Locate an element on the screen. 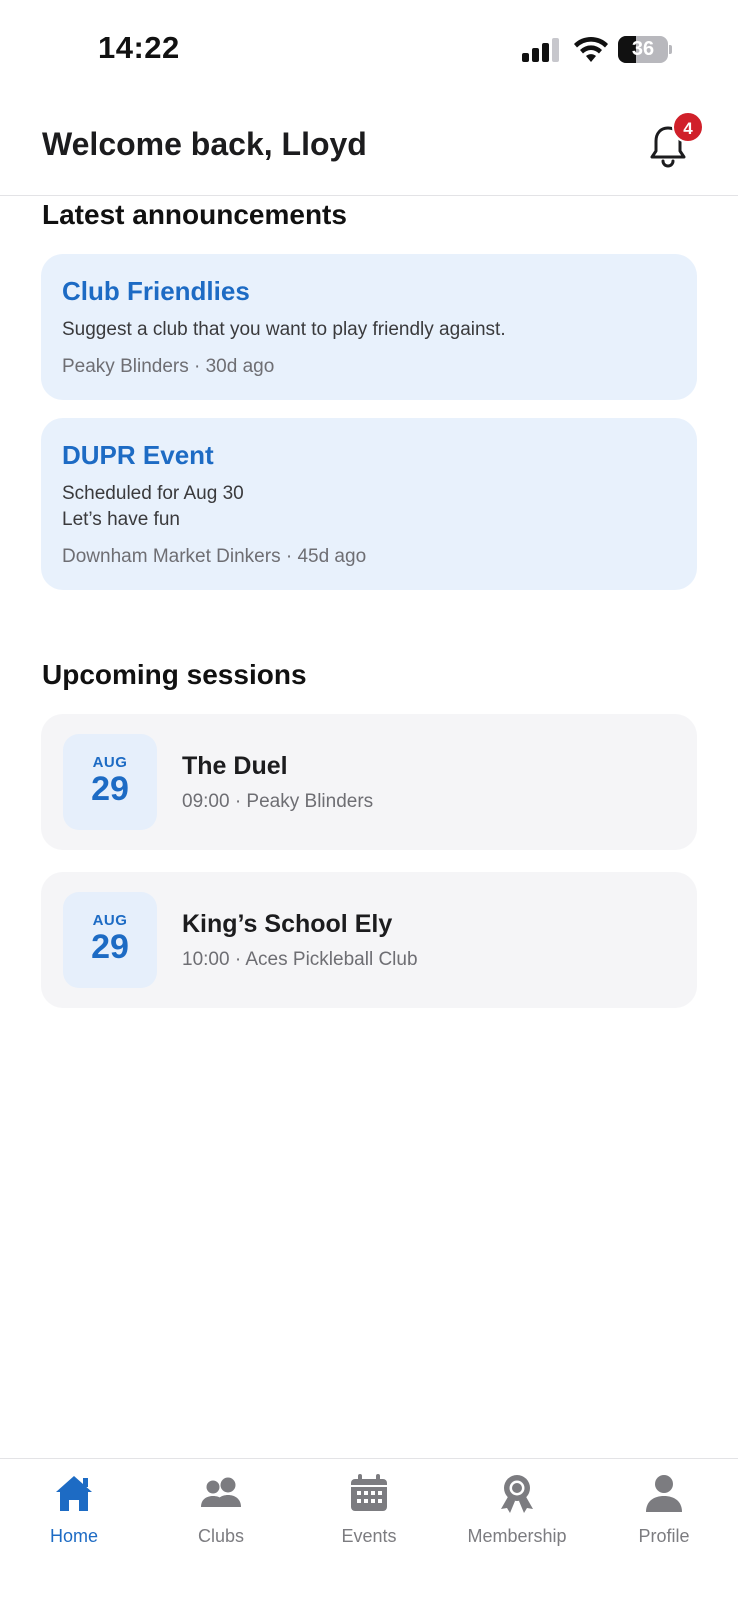  session-name: The Duel is located at coordinates (235, 766).